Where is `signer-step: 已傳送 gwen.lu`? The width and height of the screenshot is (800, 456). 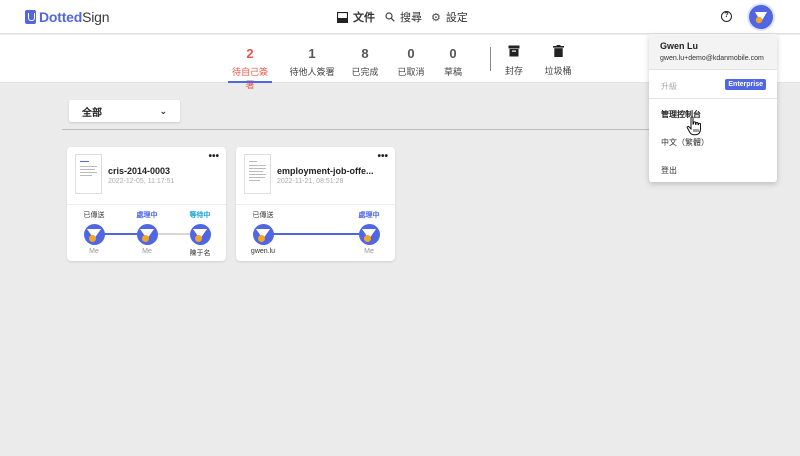 signer-step: 已傳送 gwen.lu is located at coordinates (263, 232).